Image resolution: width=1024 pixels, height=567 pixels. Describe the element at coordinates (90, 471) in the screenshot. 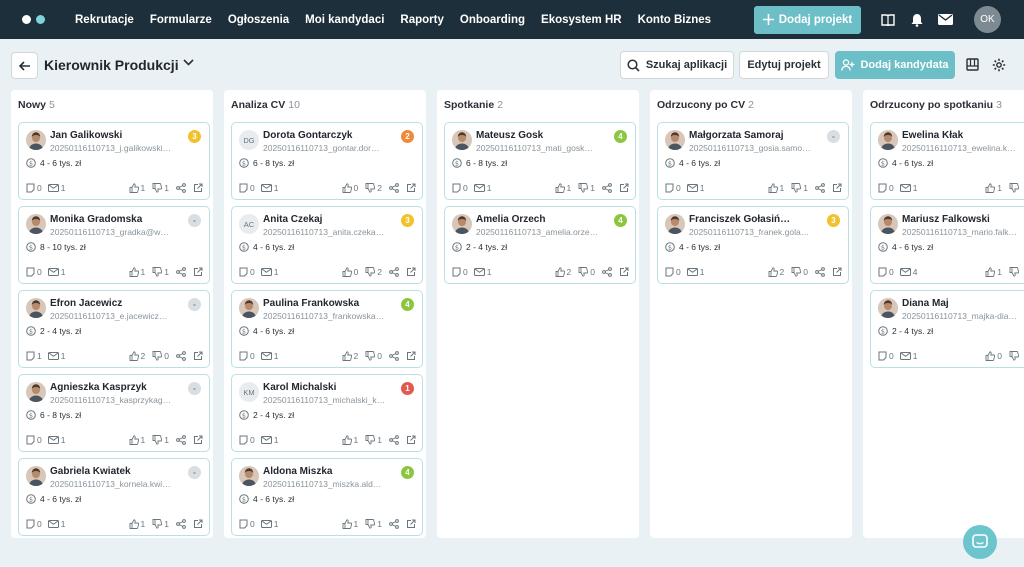

I see `candidate-name: Gabriela Kwiatek` at that location.